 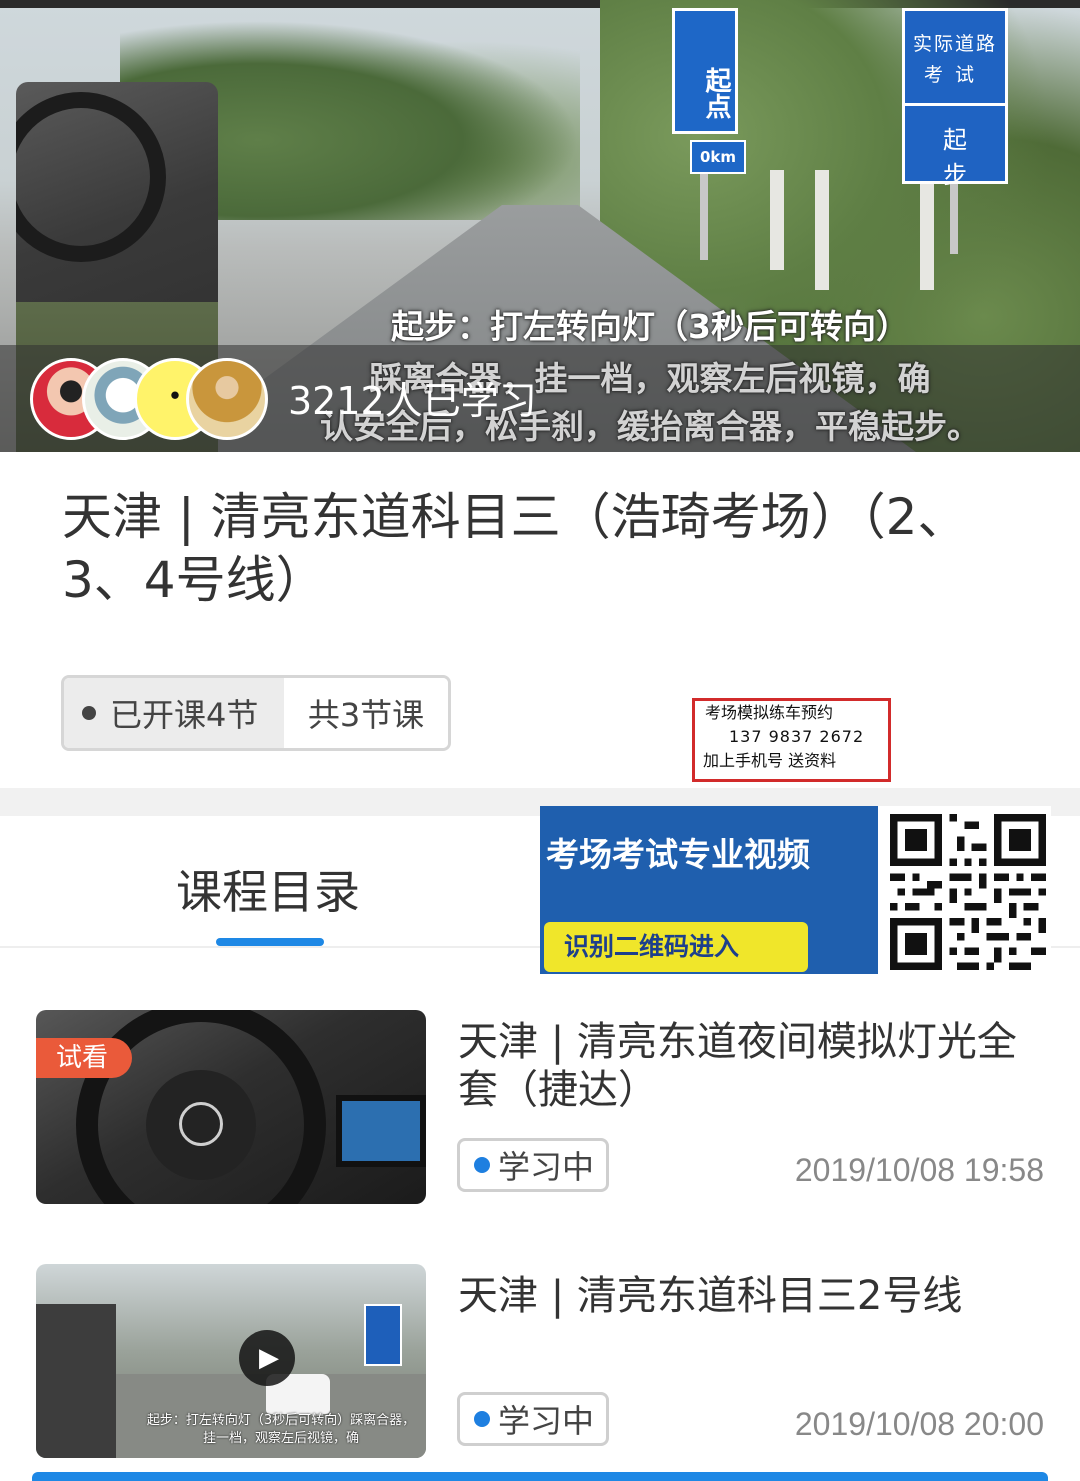 What do you see at coordinates (753, 1066) in the screenshot?
I see `lesson-title: 天津 | 清亮东道夜间模拟灯光全套（捷达）` at bounding box center [753, 1066].